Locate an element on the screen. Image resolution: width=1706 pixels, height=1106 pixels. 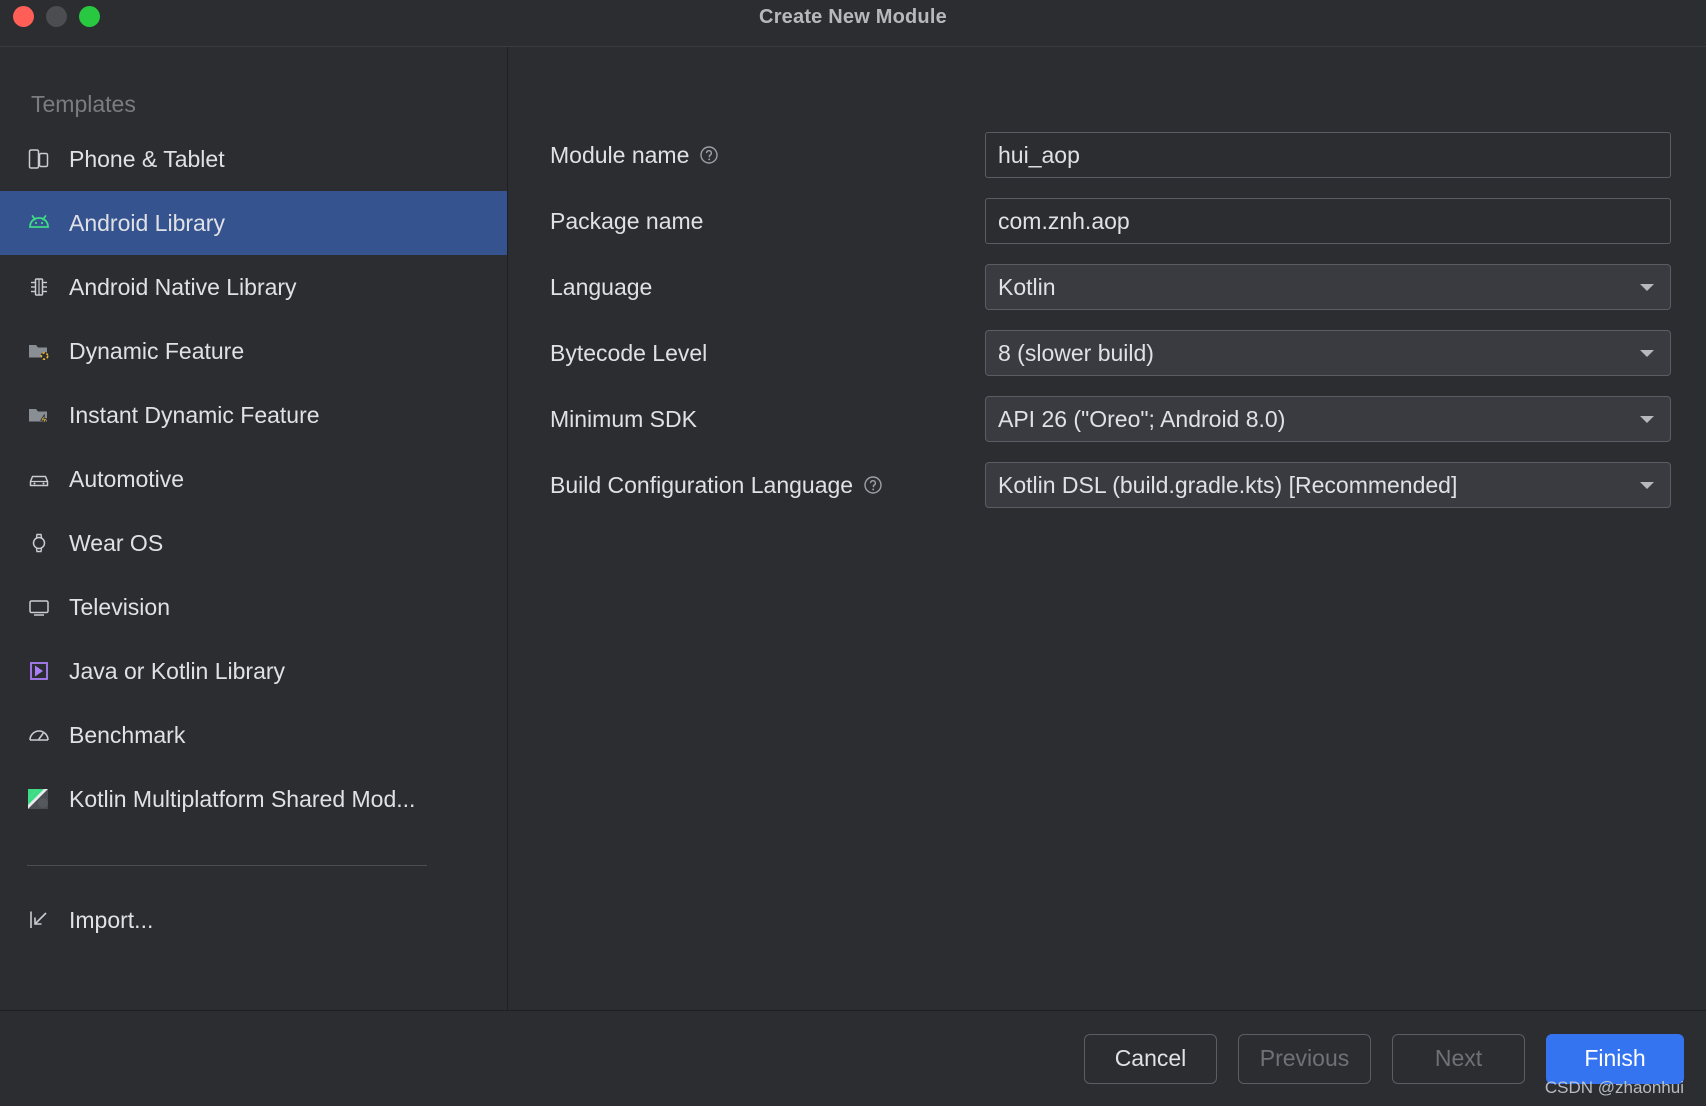
sidebar-item-instant-dynamic-feature: Instant Dynamic Feature is located at coordinates (253, 415).